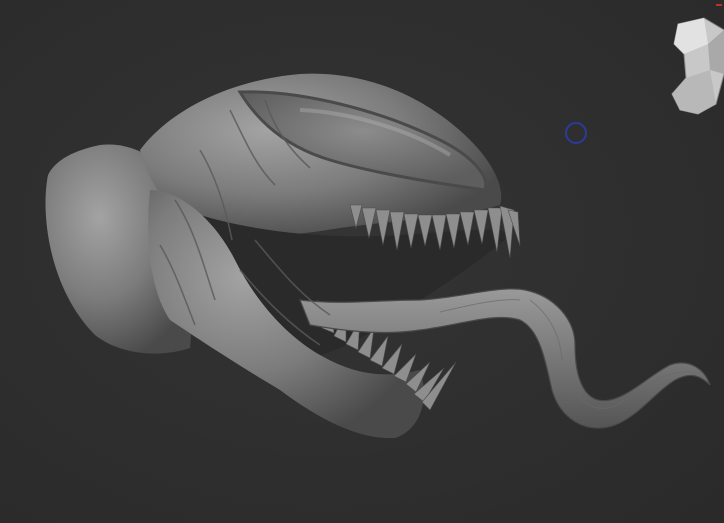  I want to click on brush-cursor-icon, so click(576, 133).